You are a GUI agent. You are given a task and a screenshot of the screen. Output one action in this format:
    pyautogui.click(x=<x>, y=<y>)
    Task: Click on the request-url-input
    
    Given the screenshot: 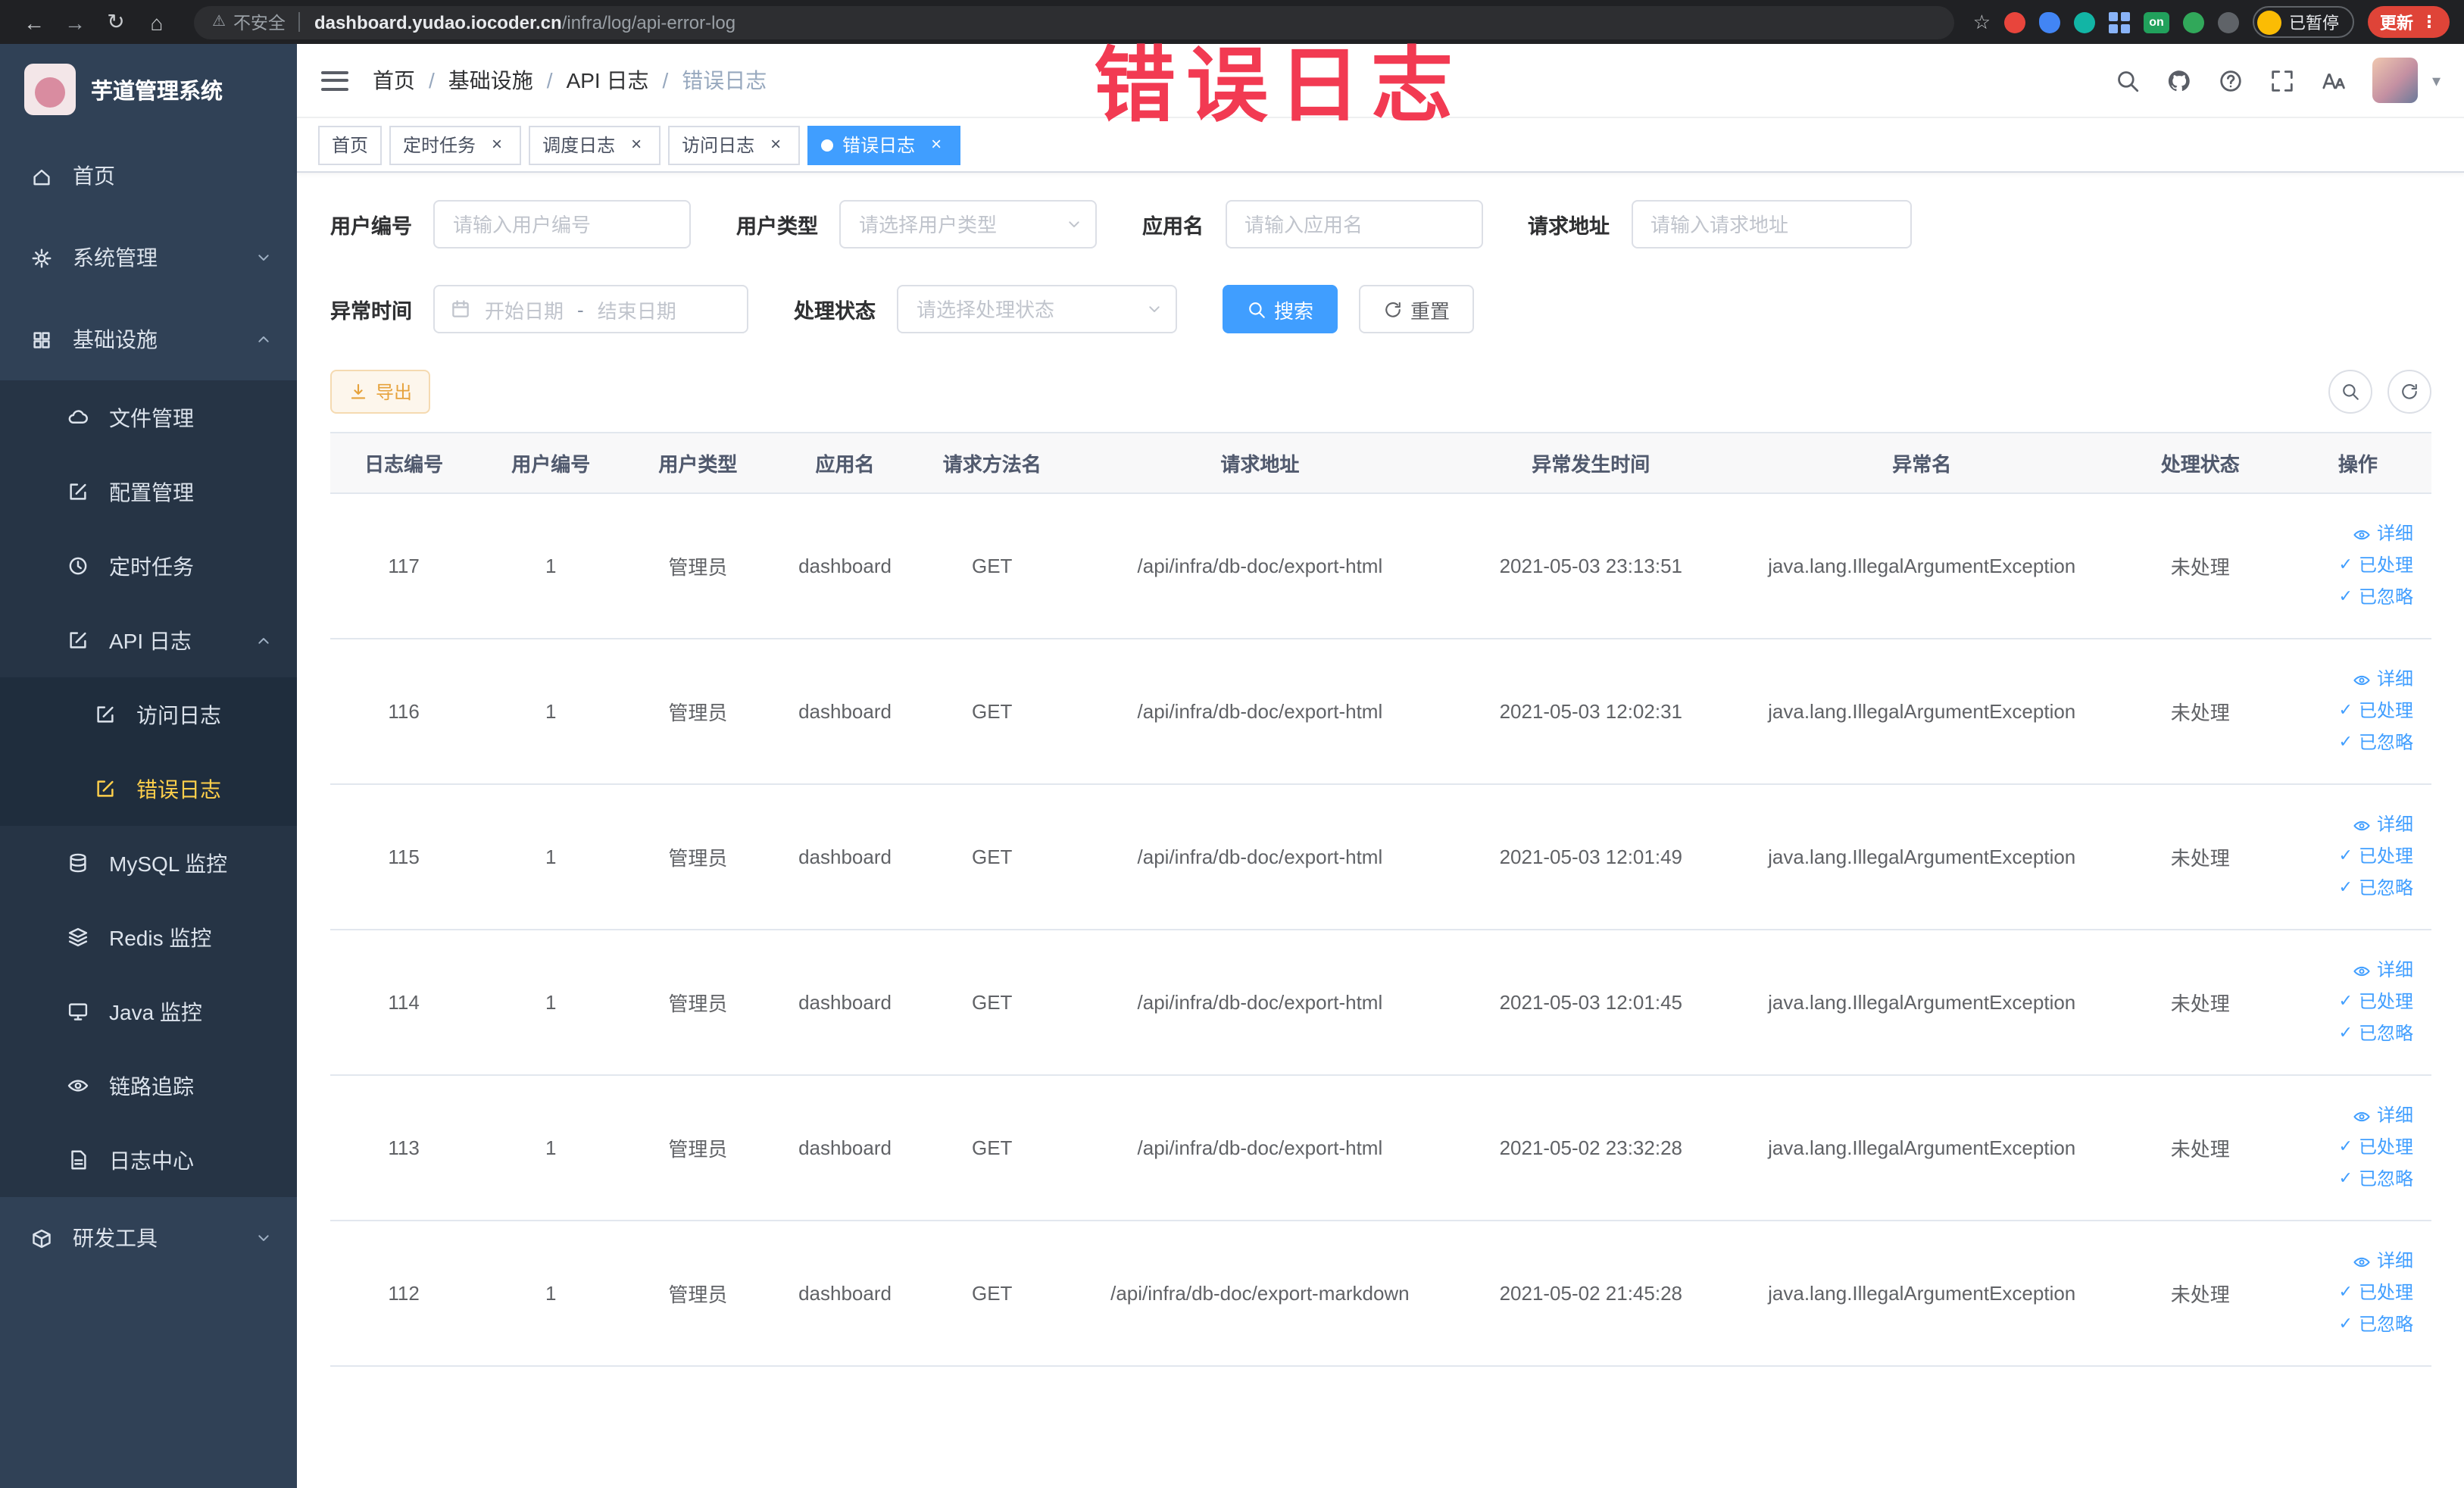 What is the action you would take?
    pyautogui.click(x=1771, y=224)
    